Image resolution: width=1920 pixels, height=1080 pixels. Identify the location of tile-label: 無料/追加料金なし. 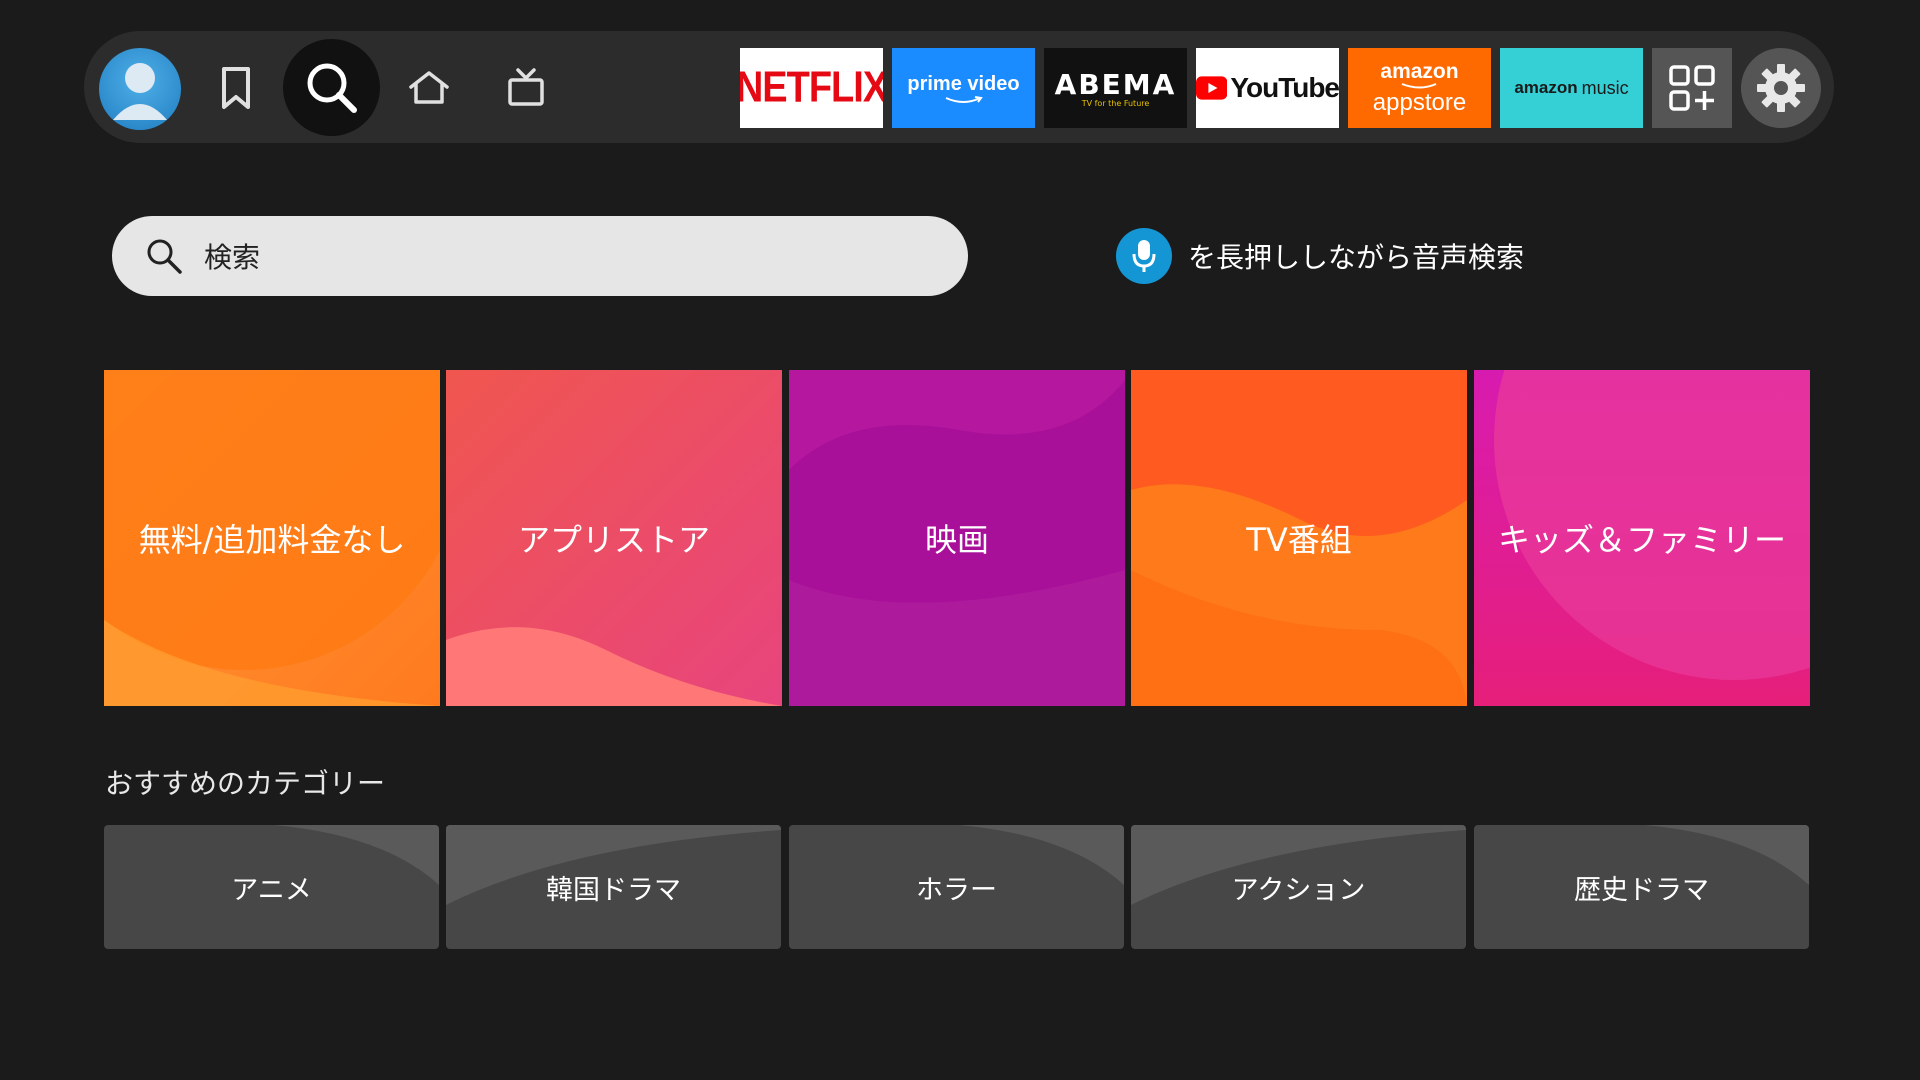
(272, 540).